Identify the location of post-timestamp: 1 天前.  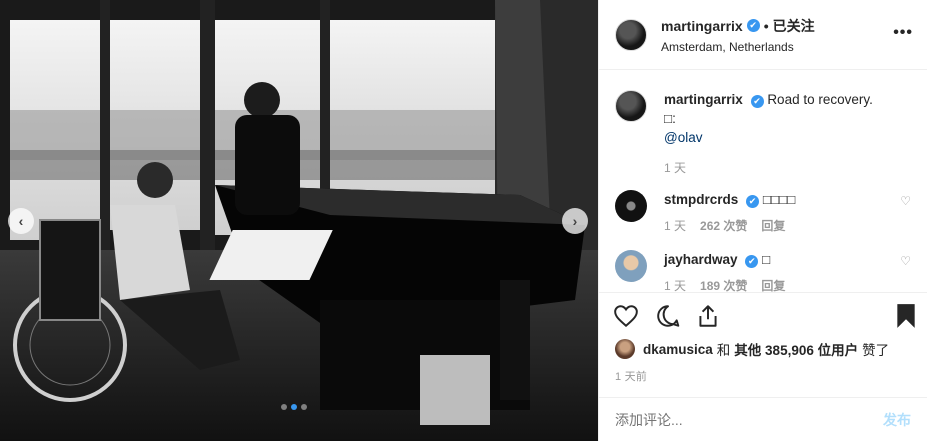
(631, 376).